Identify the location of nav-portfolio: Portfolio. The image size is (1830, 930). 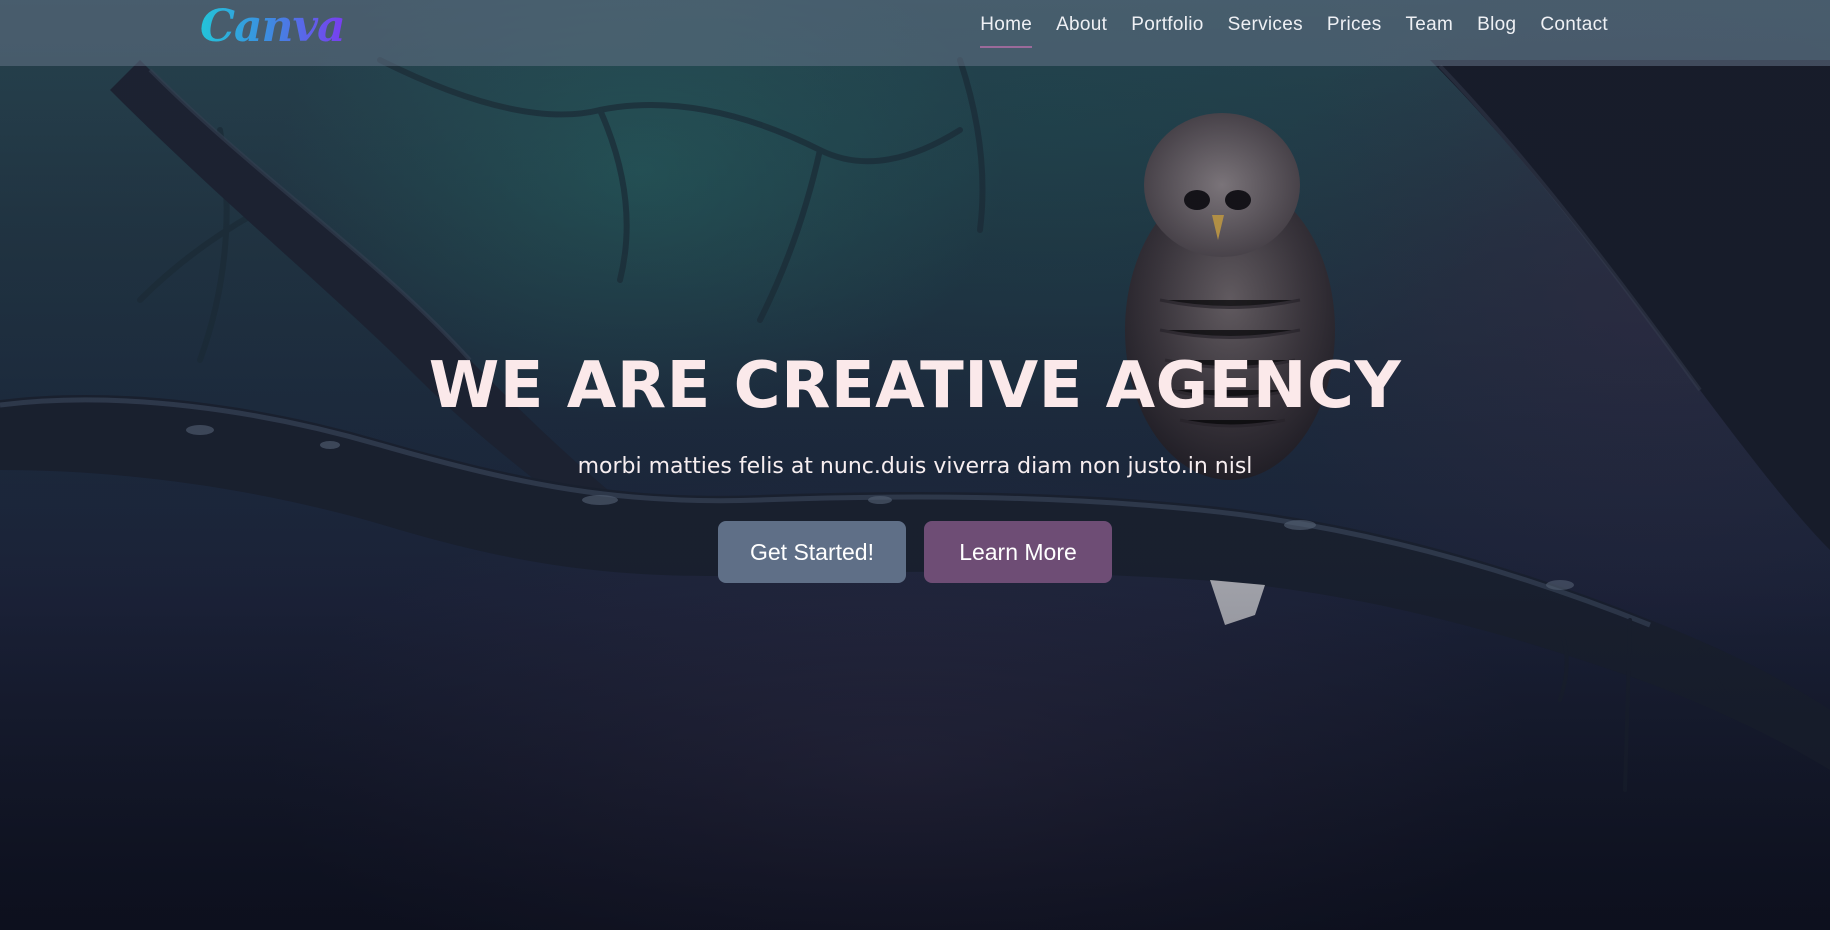
(1167, 25).